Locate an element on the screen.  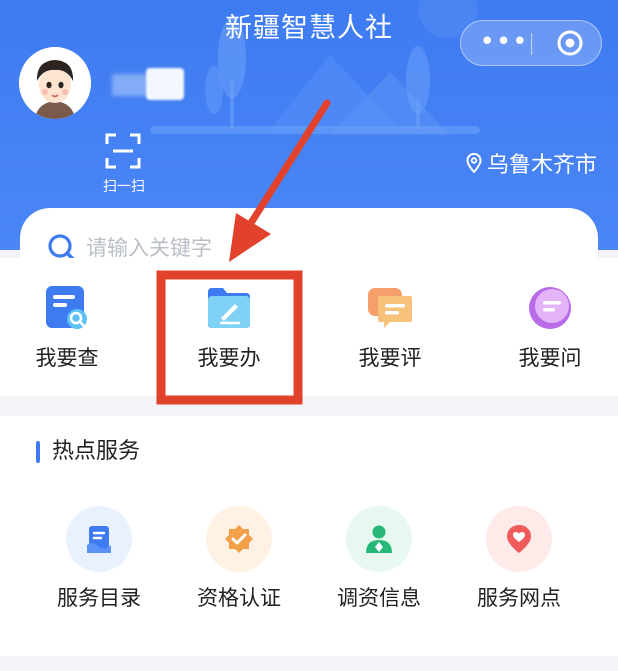
scan-label: 扫一扫 is located at coordinates (124, 187).